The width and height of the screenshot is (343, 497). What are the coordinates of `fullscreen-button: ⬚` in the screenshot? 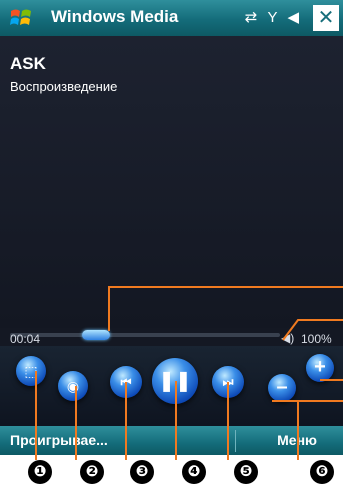 It's located at (31, 371).